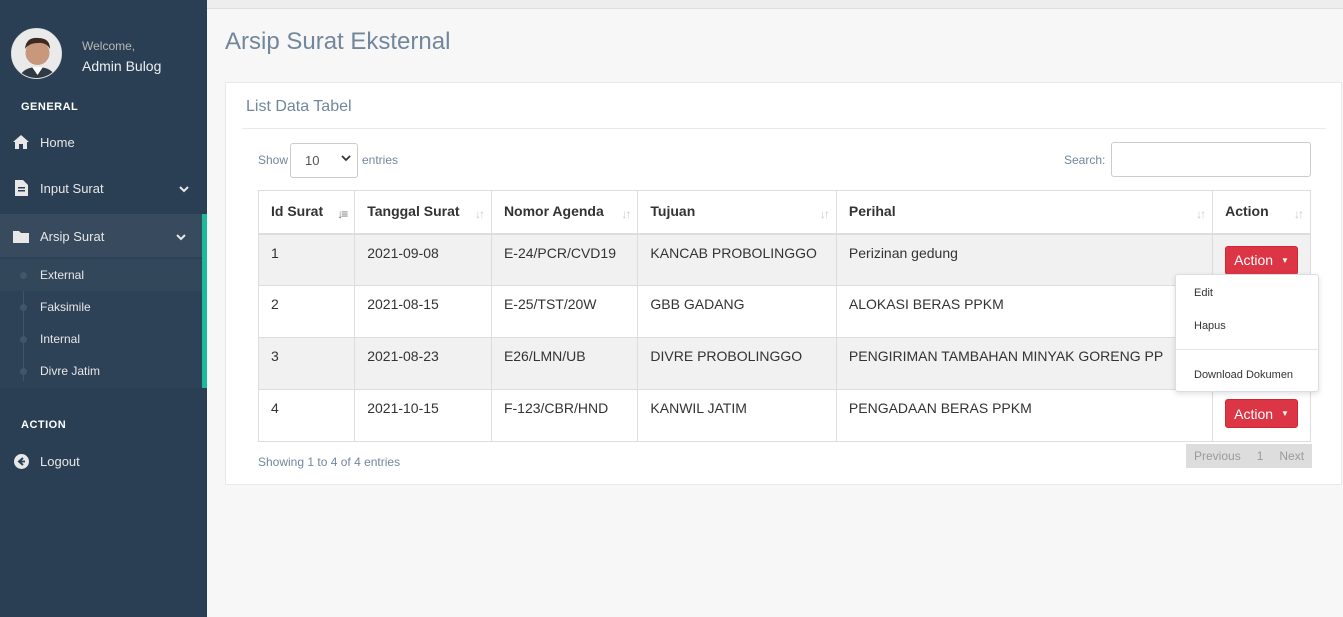 This screenshot has height=617, width=1343. What do you see at coordinates (312, 160) in the screenshot?
I see `page-size-value: 10` at bounding box center [312, 160].